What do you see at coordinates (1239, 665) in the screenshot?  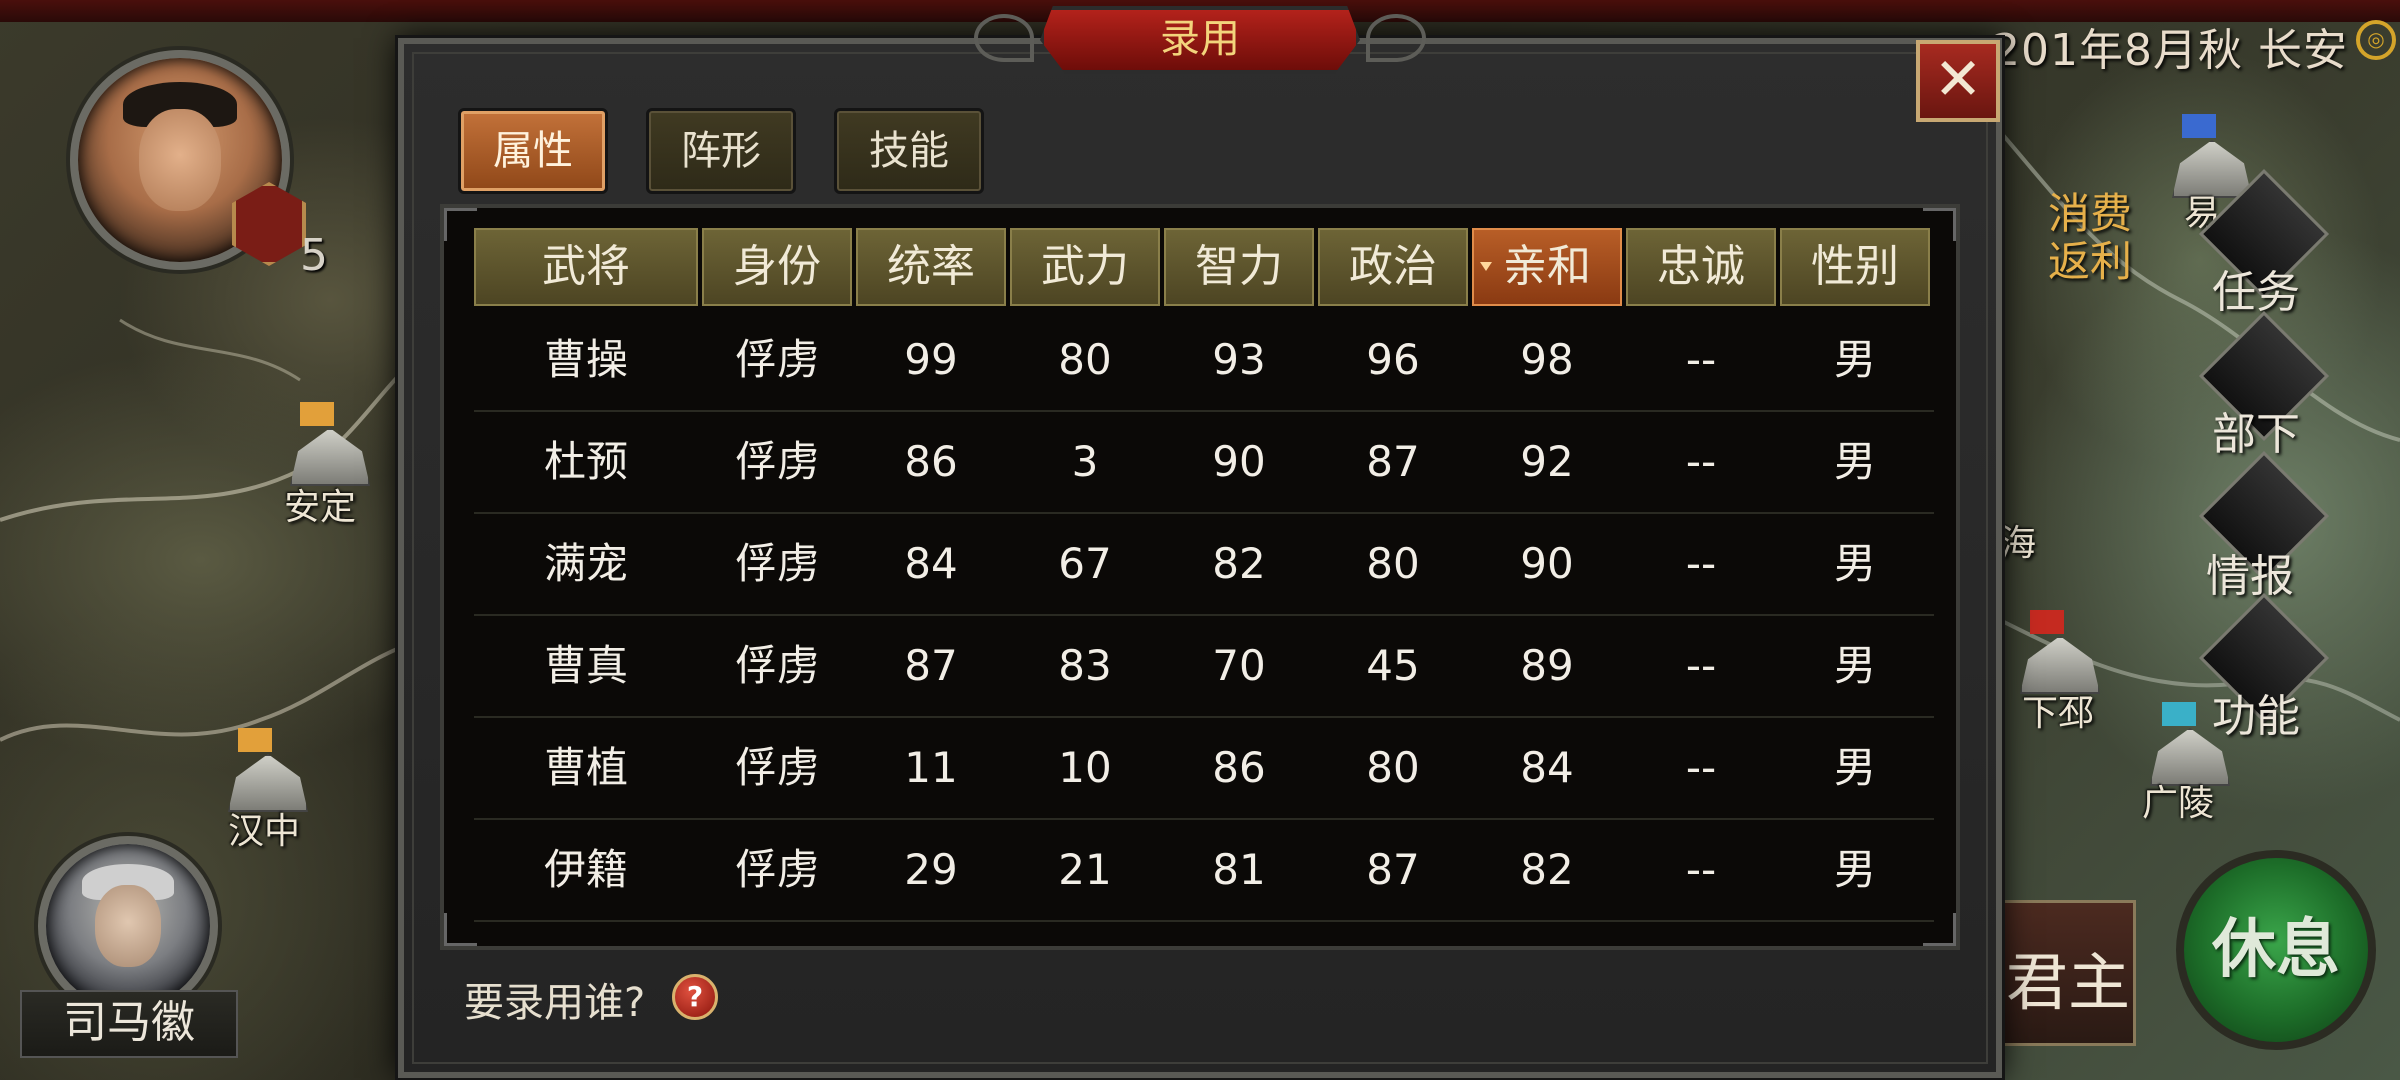 I see `table-cell: 70` at bounding box center [1239, 665].